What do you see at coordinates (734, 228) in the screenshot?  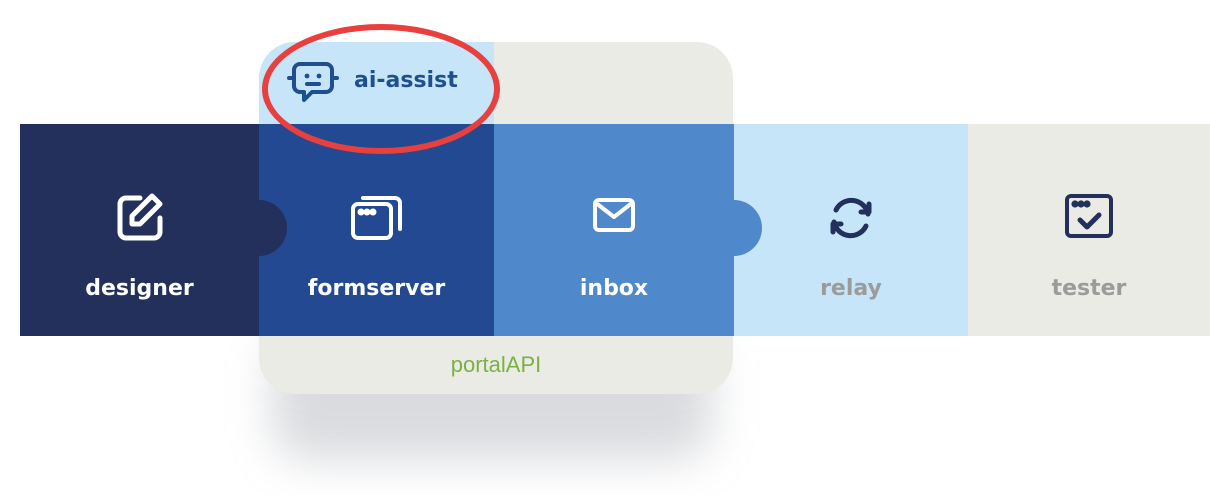 I see `inbox-connector-tab` at bounding box center [734, 228].